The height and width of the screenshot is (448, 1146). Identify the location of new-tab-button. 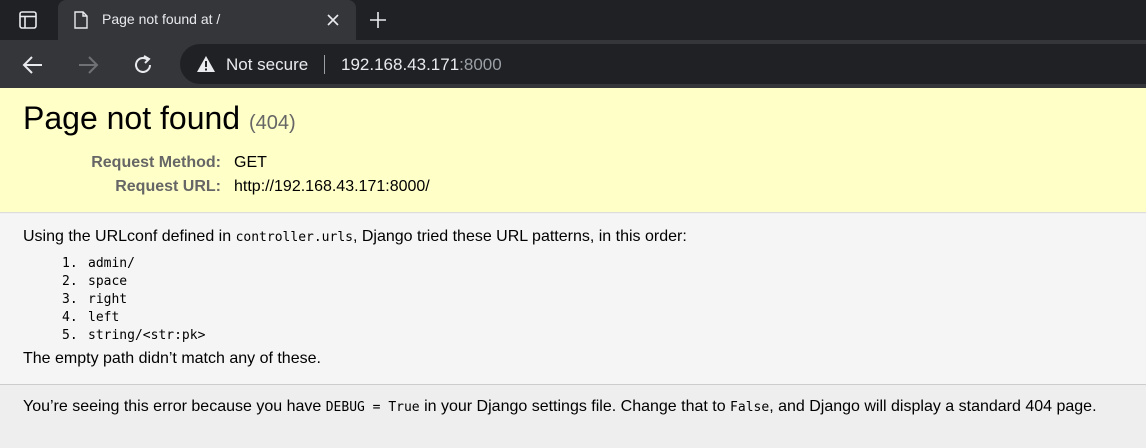
(378, 20).